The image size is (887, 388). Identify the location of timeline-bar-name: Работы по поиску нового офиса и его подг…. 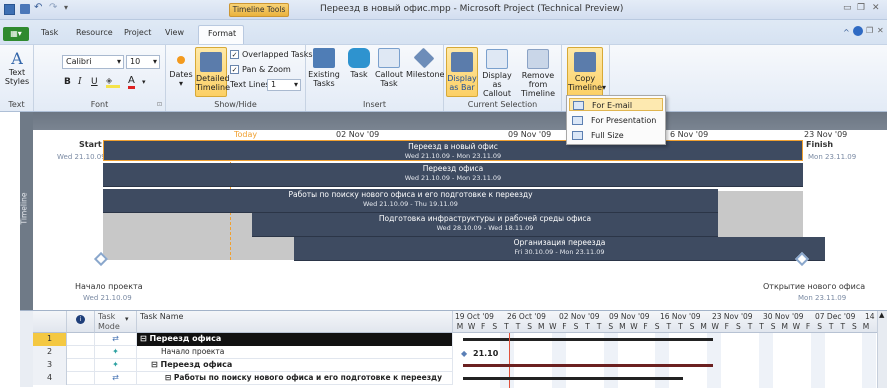
(410, 194).